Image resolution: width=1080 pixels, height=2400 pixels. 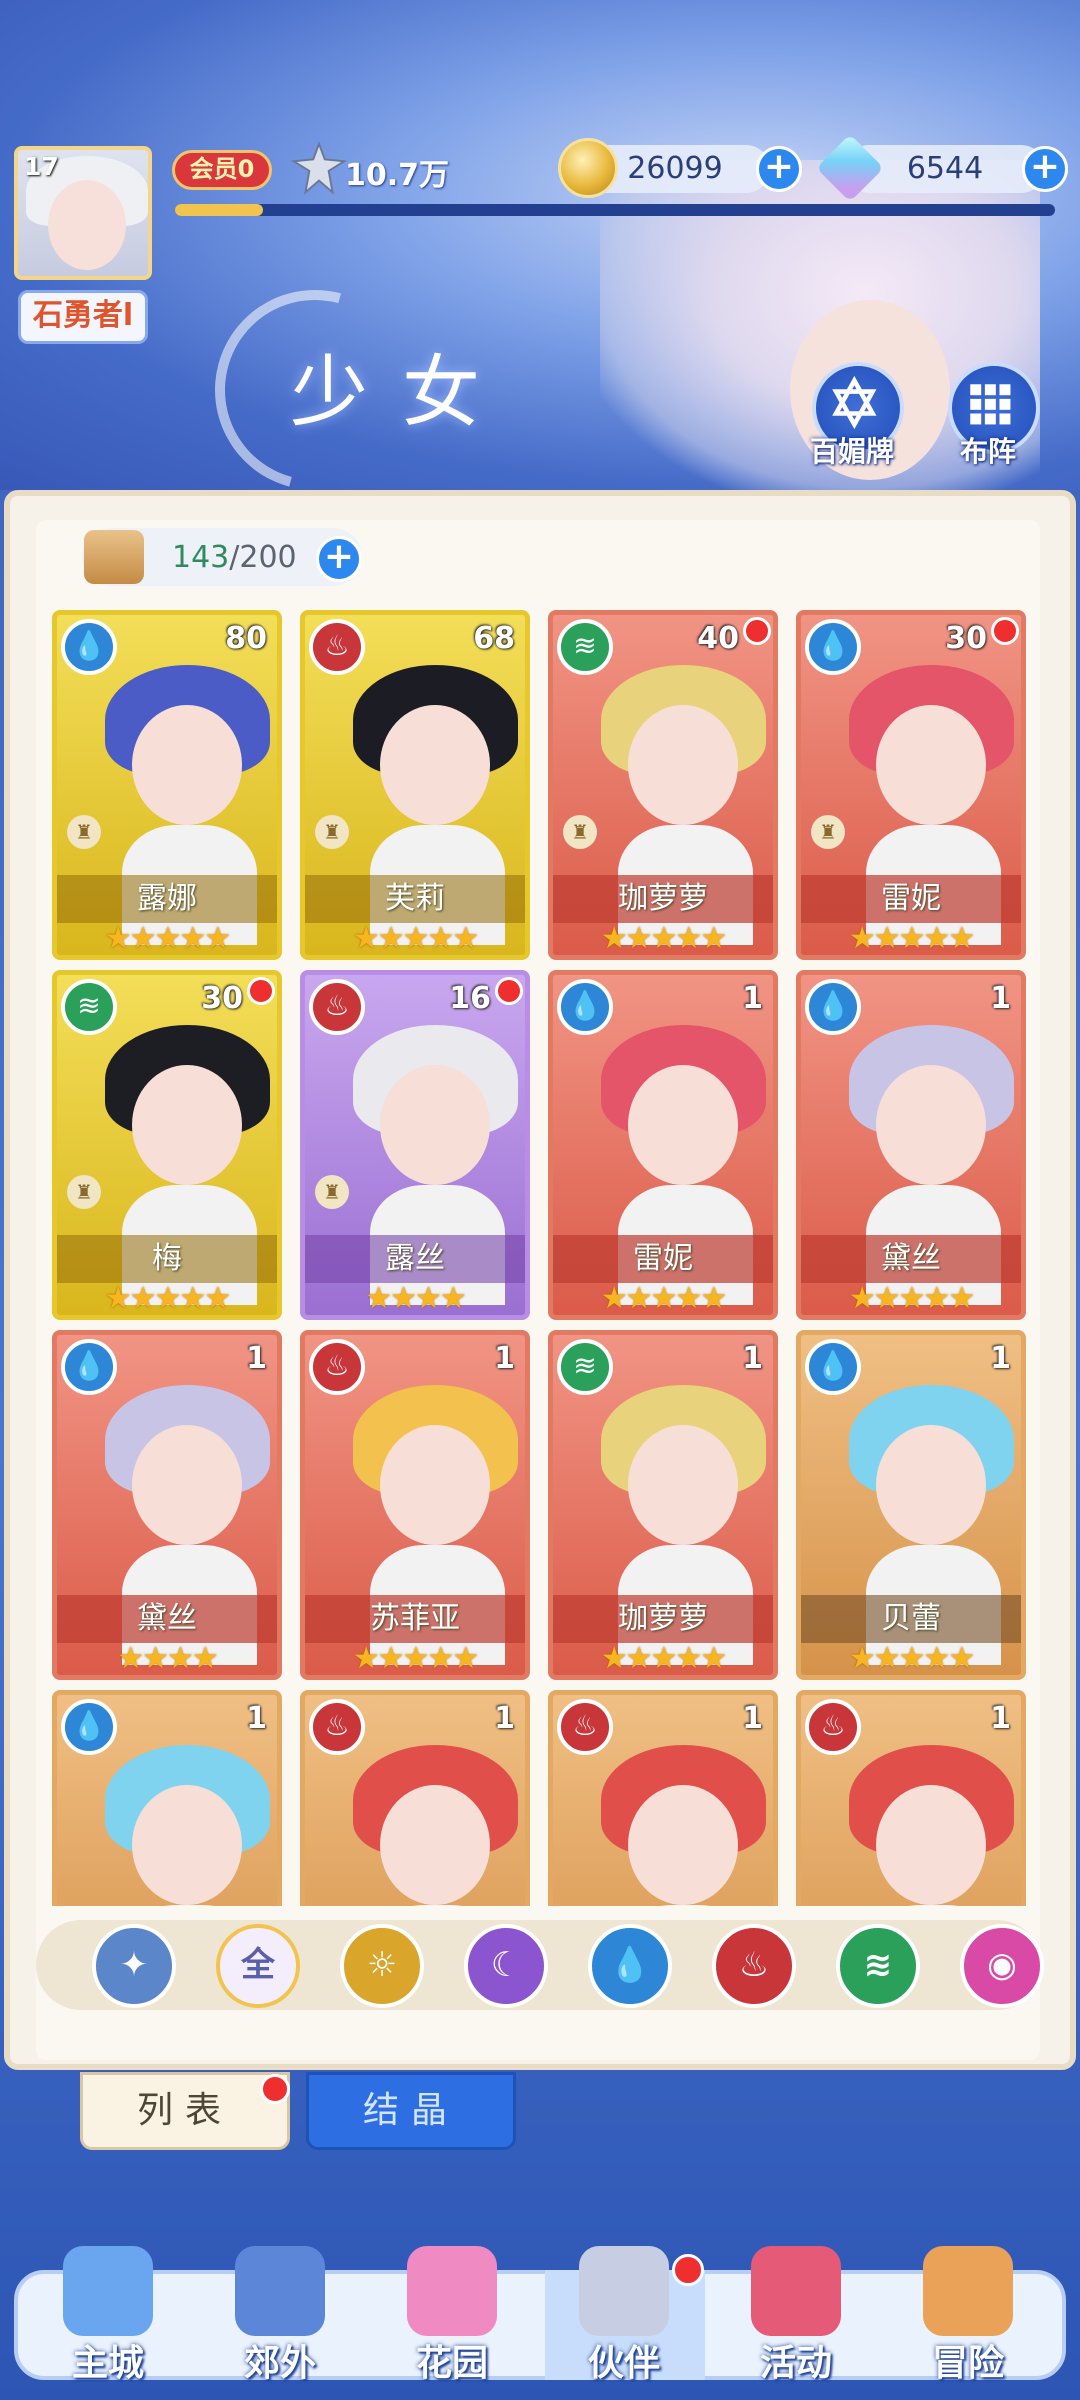 I want to click on castle-icon, so click(x=108, y=2291).